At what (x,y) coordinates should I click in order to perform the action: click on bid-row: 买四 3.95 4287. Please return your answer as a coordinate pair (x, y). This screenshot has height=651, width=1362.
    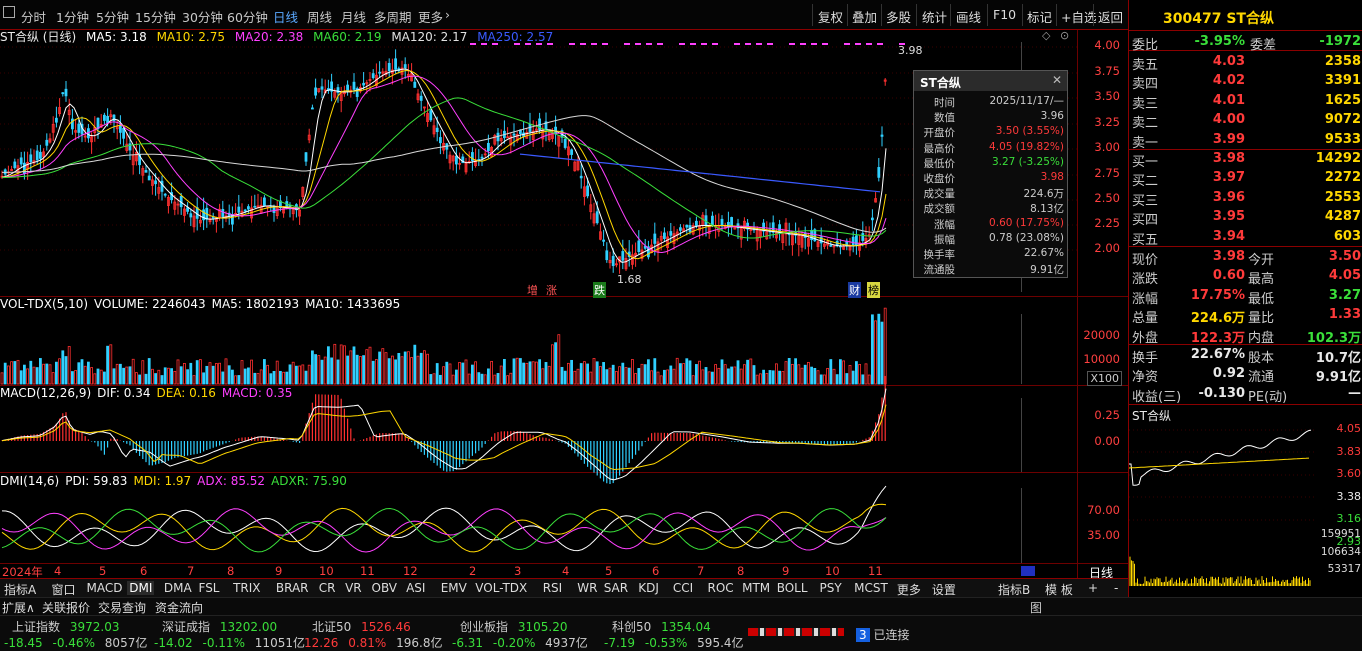
    Looking at the image, I should click on (1245, 217).